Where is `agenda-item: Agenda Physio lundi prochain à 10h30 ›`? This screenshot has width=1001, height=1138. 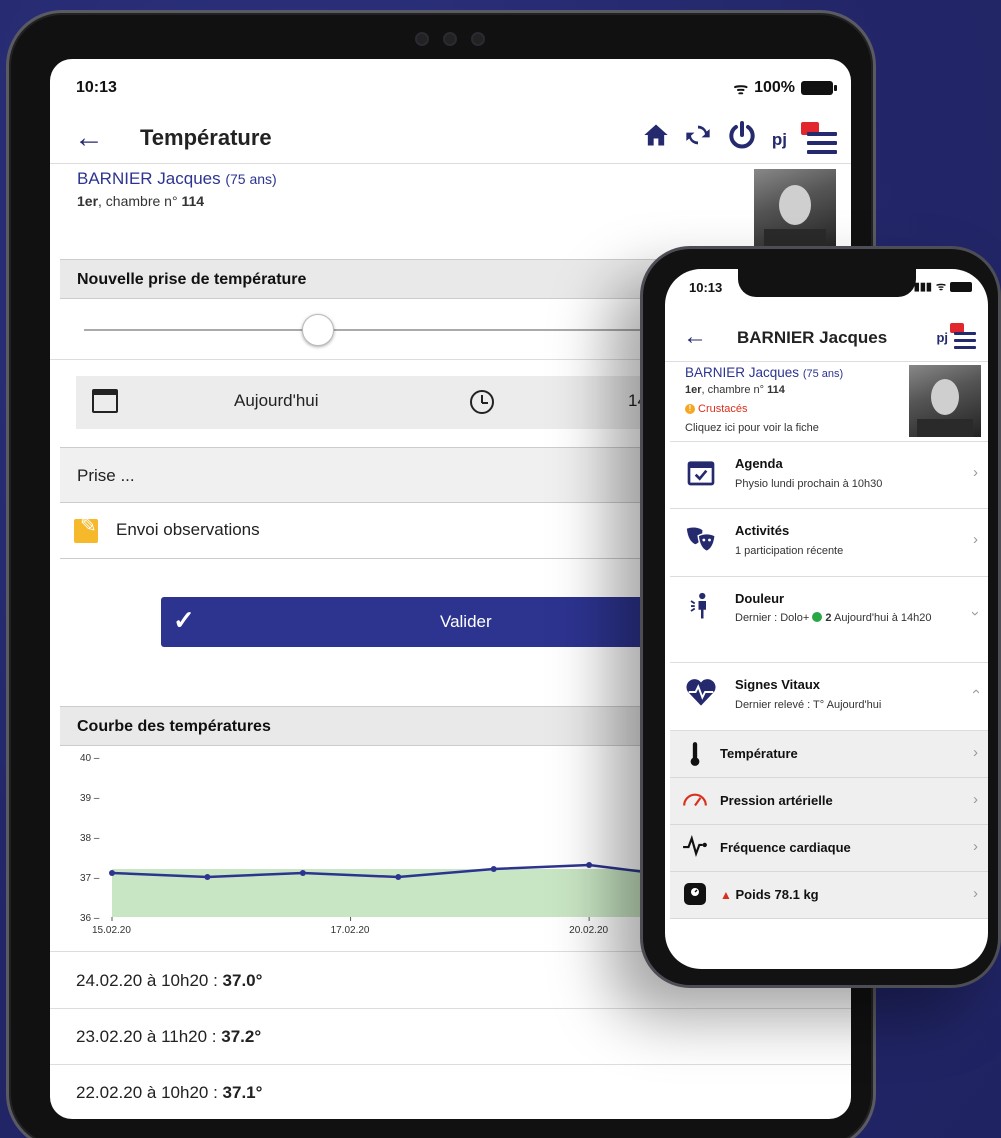
agenda-item: Agenda Physio lundi prochain à 10h30 › is located at coordinates (829, 475).